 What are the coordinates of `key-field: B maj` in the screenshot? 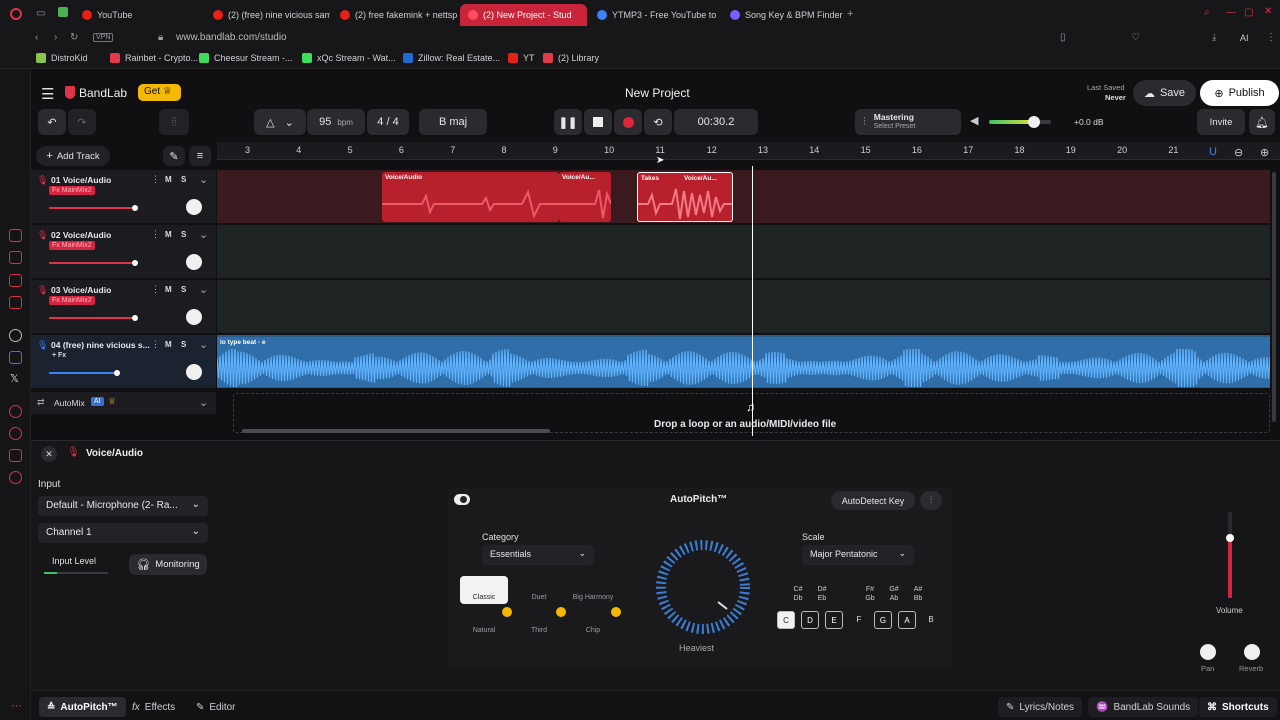 It's located at (453, 122).